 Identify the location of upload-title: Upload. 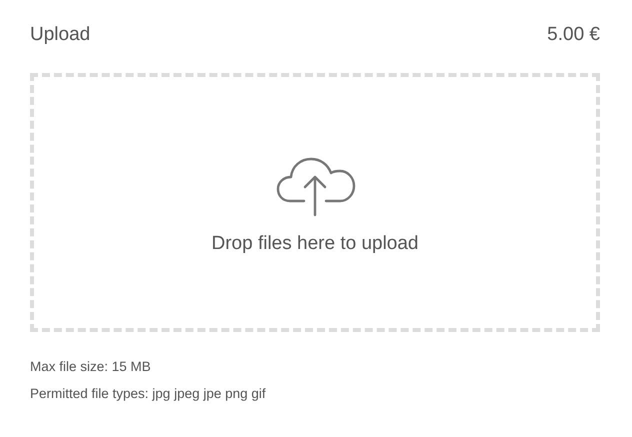
(60, 35).